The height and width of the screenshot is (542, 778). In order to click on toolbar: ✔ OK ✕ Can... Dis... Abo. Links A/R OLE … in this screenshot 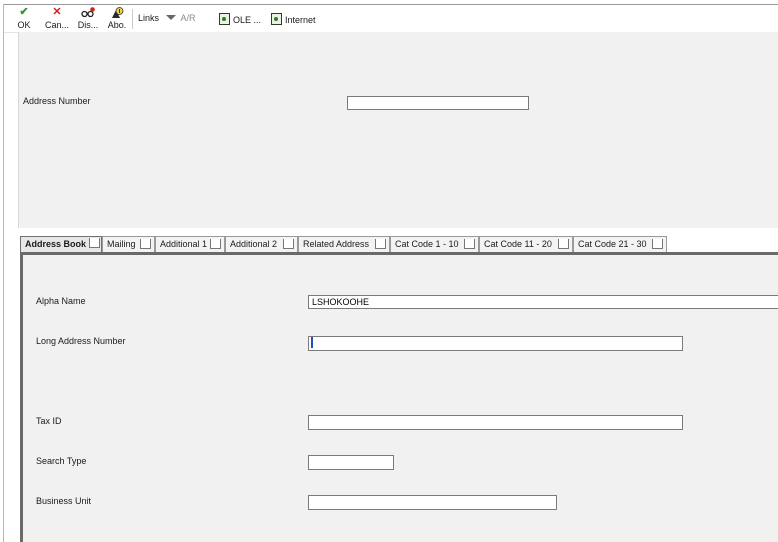, I will do `click(391, 19)`.